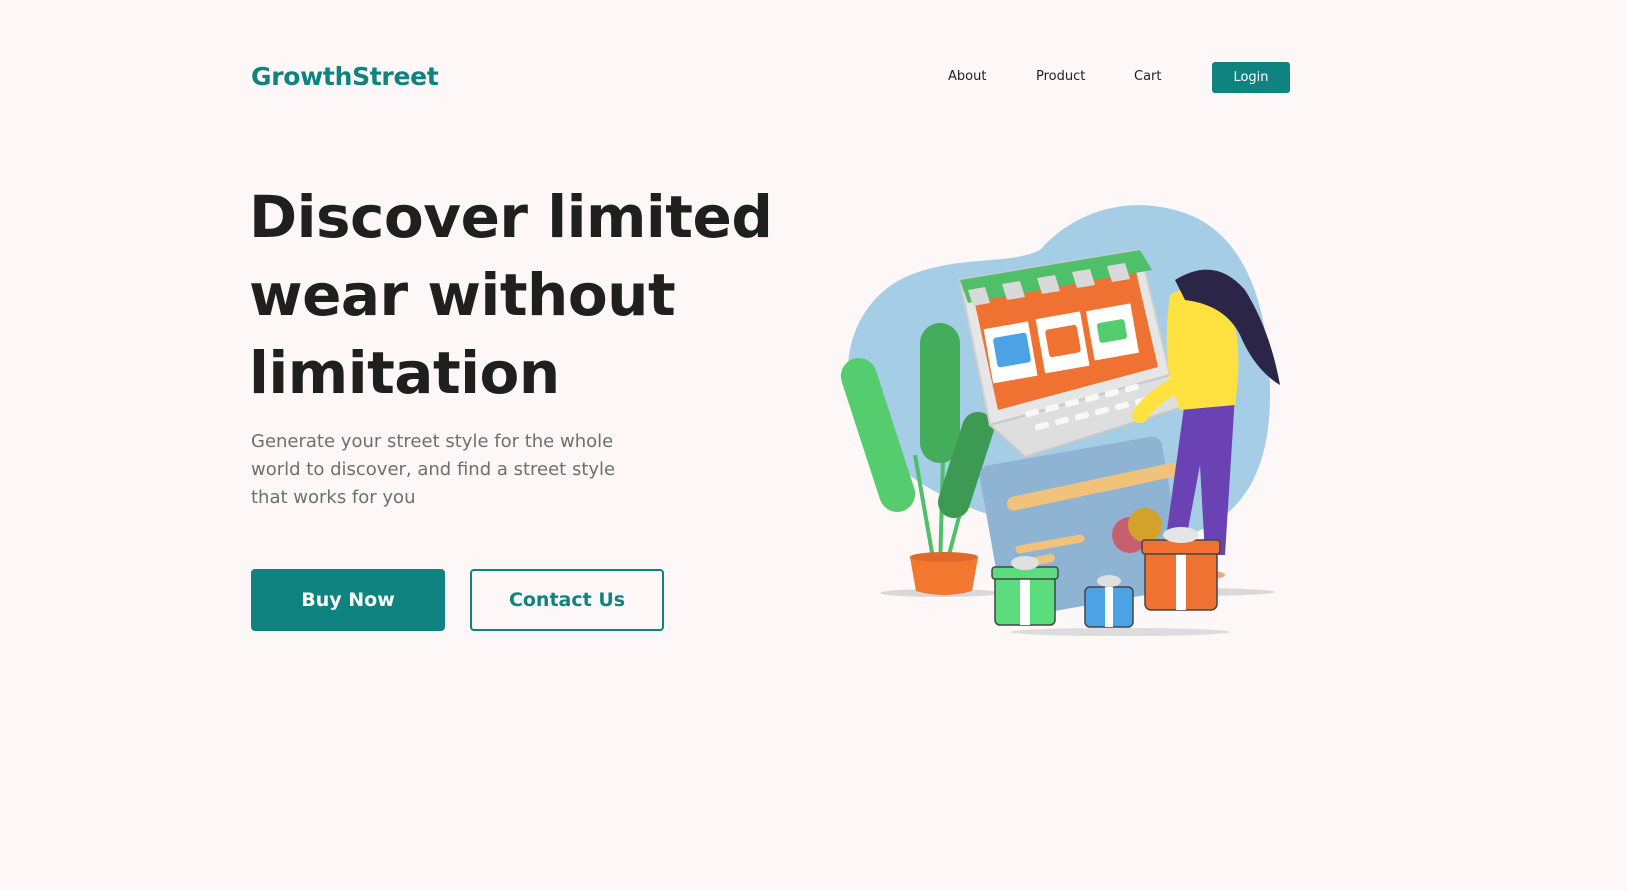 This screenshot has width=1627, height=890. What do you see at coordinates (1120, 632) in the screenshot?
I see `floor-shadow` at bounding box center [1120, 632].